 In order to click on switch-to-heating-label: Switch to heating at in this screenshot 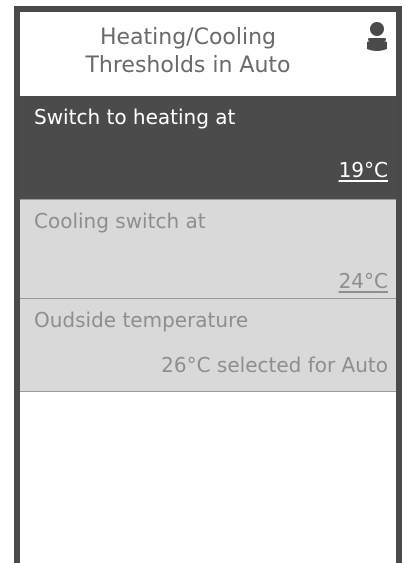, I will do `click(135, 117)`.